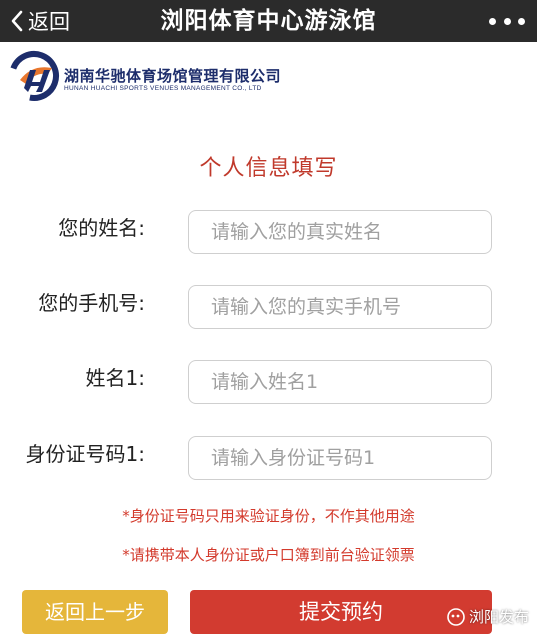  I want to click on submit-reservation-button: 提交预约, so click(341, 612).